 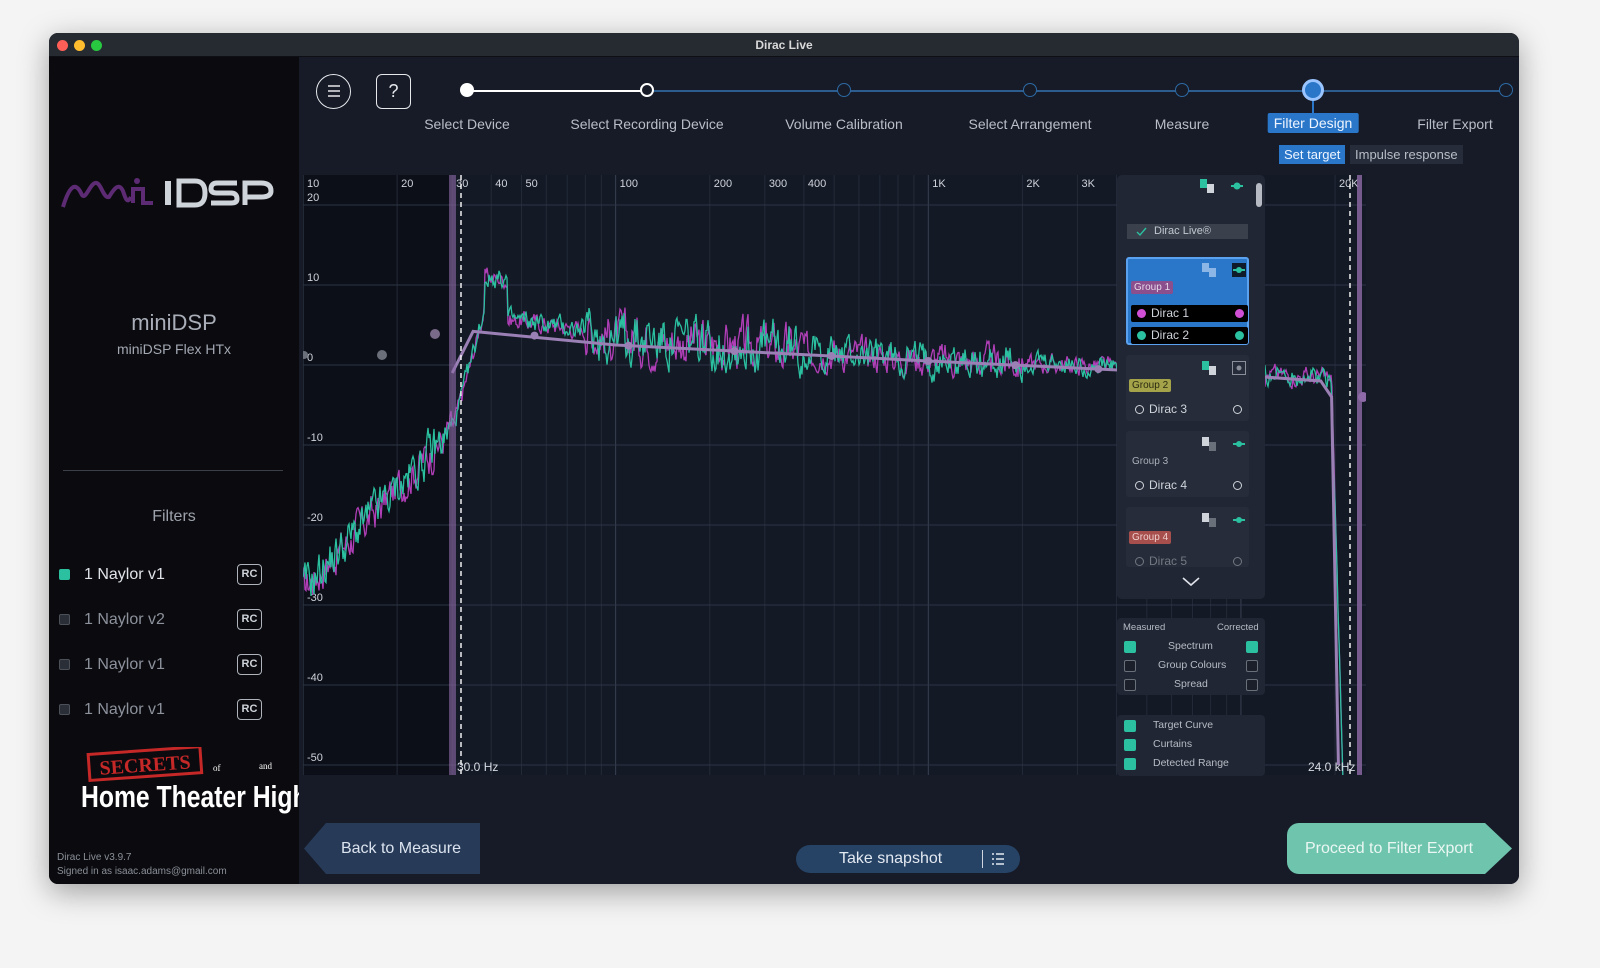 I want to click on tab-impulse-response: Impulse response, so click(x=1406, y=154).